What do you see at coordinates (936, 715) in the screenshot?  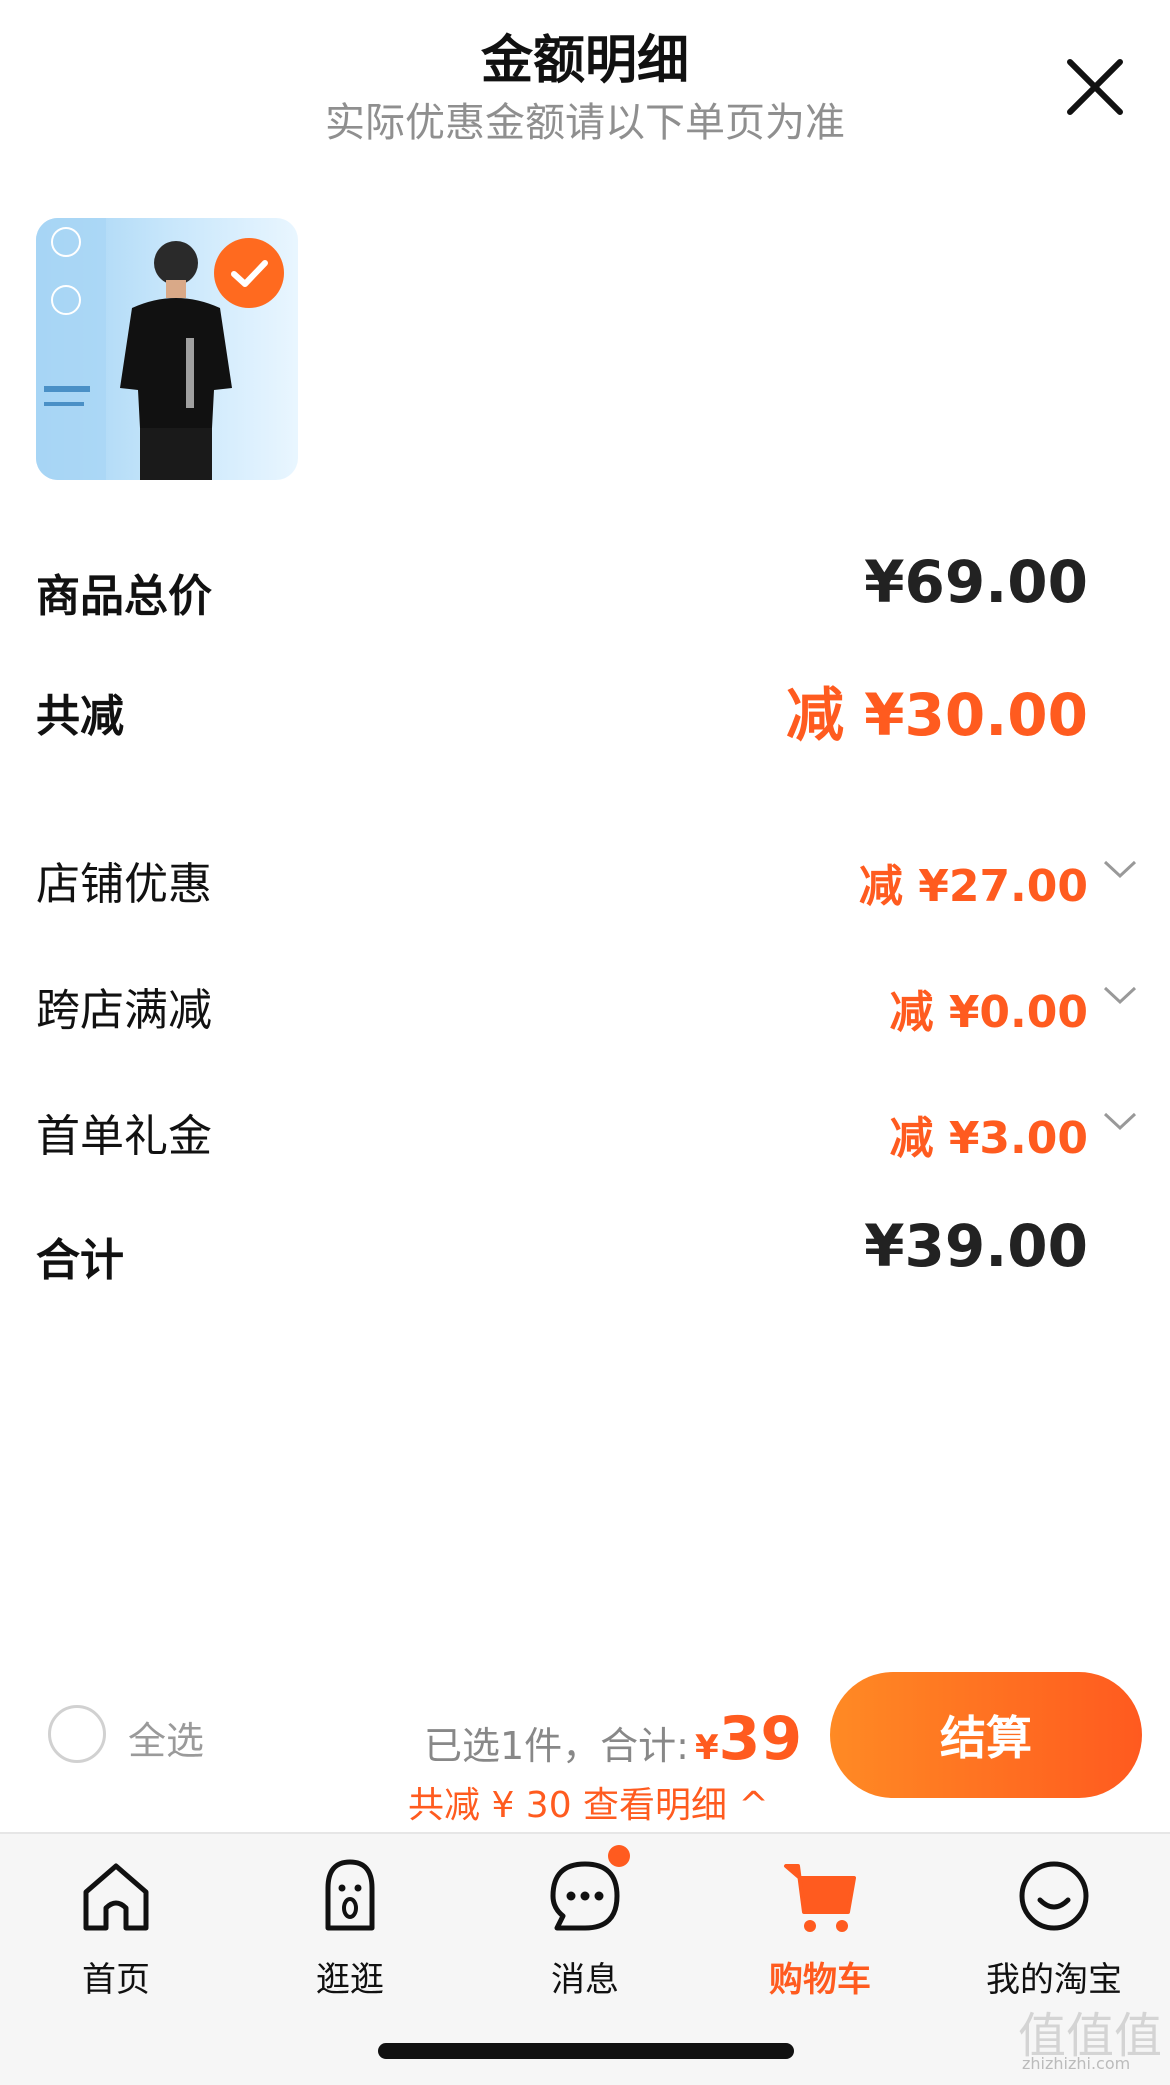 I see `row-value: 减 ¥30.00` at bounding box center [936, 715].